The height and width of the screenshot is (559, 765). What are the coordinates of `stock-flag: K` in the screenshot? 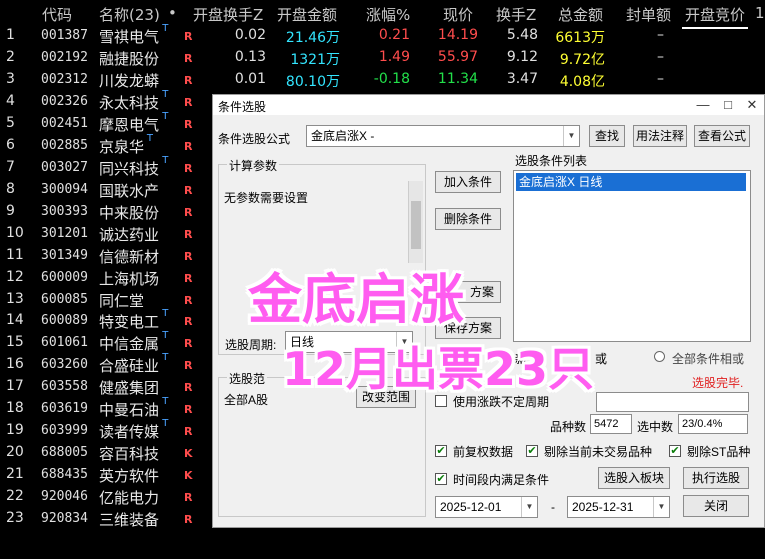 It's located at (188, 476).